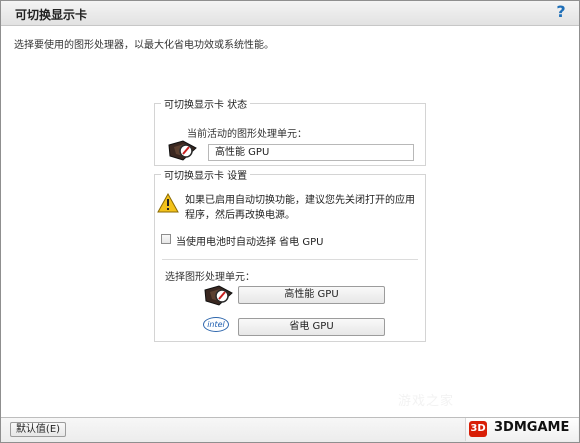 The height and width of the screenshot is (443, 580). I want to click on brand-badge: 3D 3DMGAME, so click(521, 429).